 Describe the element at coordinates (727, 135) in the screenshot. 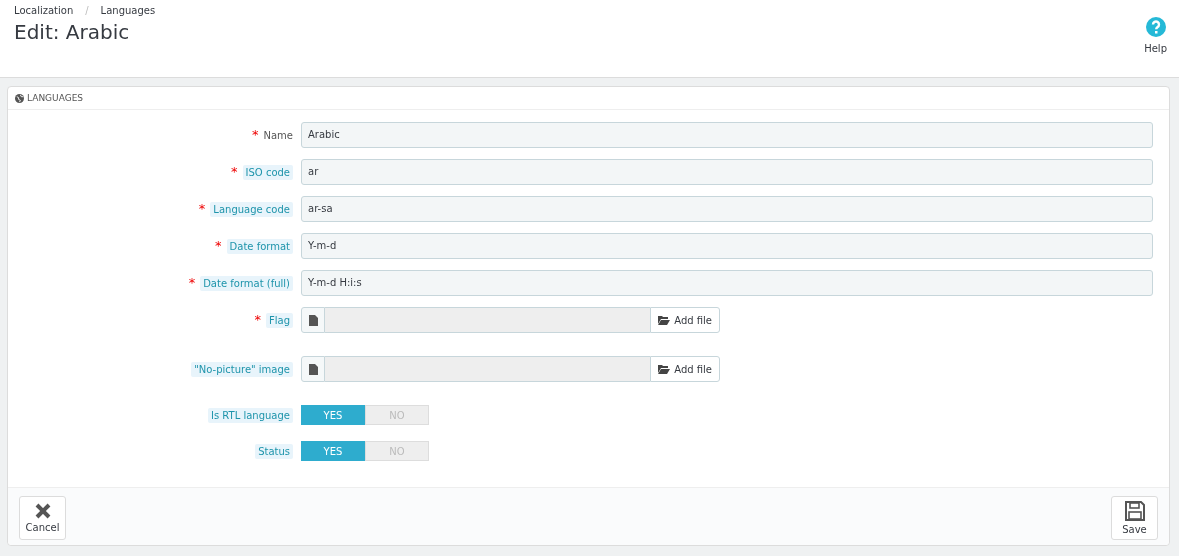

I see `text-field: Arabic` at that location.